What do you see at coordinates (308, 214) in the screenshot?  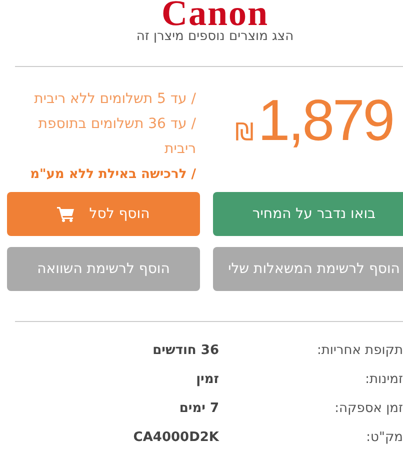 I see `negotiate-price-button: בואו נדבר על המחיר` at bounding box center [308, 214].